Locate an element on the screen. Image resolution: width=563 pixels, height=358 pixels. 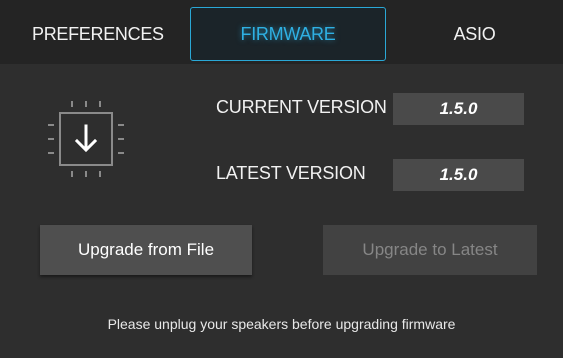
tab-preferences: PREFERENCES is located at coordinates (103, 34).